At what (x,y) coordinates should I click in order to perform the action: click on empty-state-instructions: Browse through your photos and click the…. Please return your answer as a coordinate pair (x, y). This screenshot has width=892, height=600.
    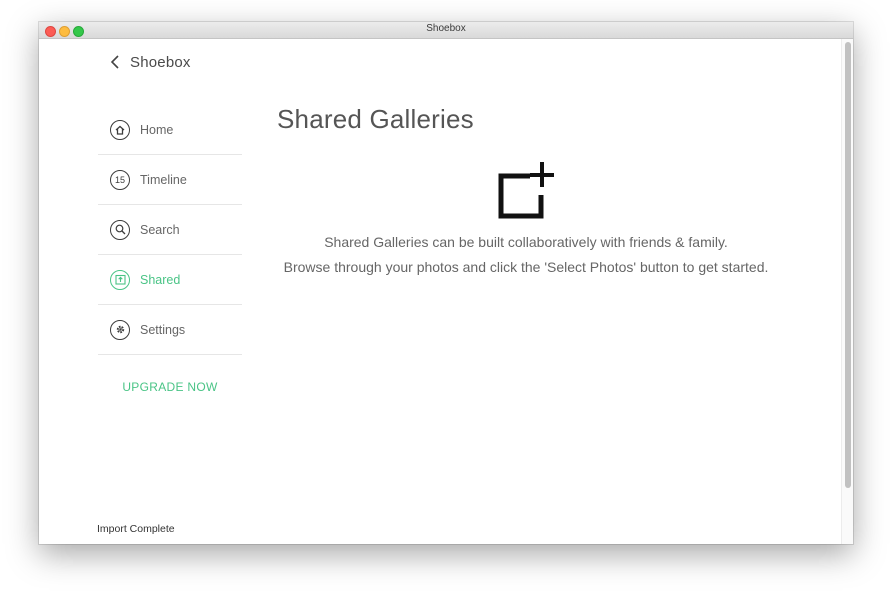
    Looking at the image, I should click on (526, 267).